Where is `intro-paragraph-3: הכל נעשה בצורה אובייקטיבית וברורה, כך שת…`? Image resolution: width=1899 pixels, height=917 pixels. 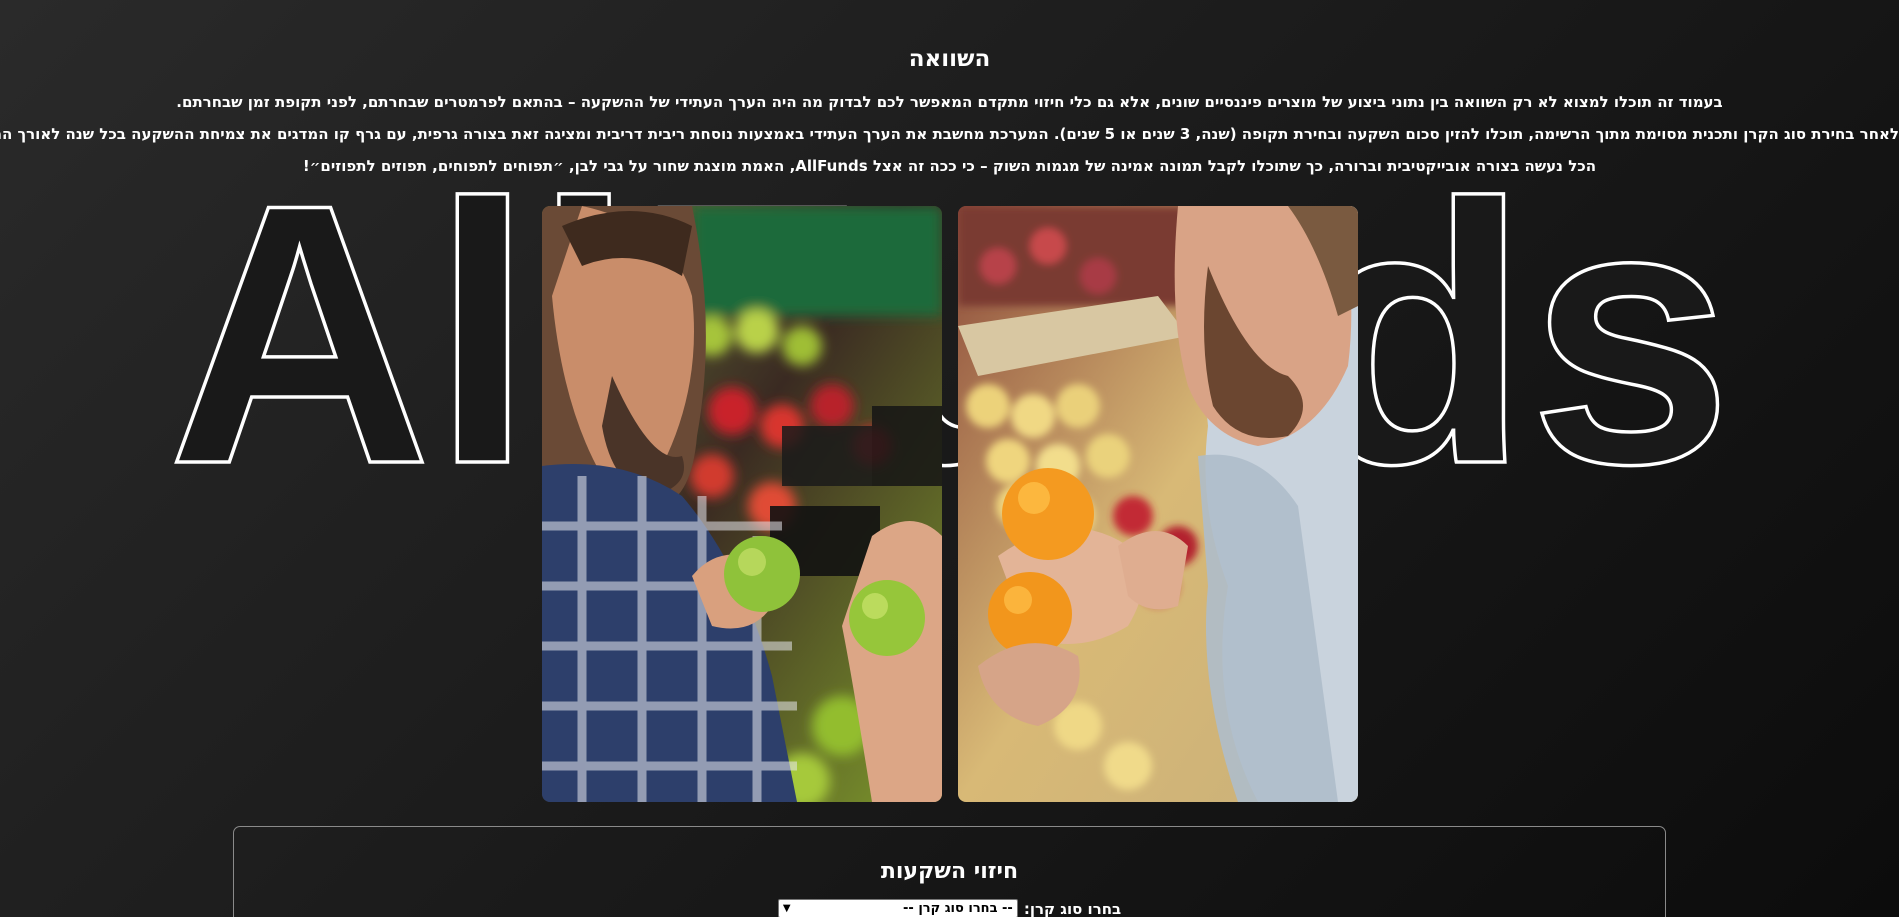
intro-paragraph-3: הכל נעשה בצורה אובייקטיבית וברורה, כך שת… is located at coordinates (949, 166).